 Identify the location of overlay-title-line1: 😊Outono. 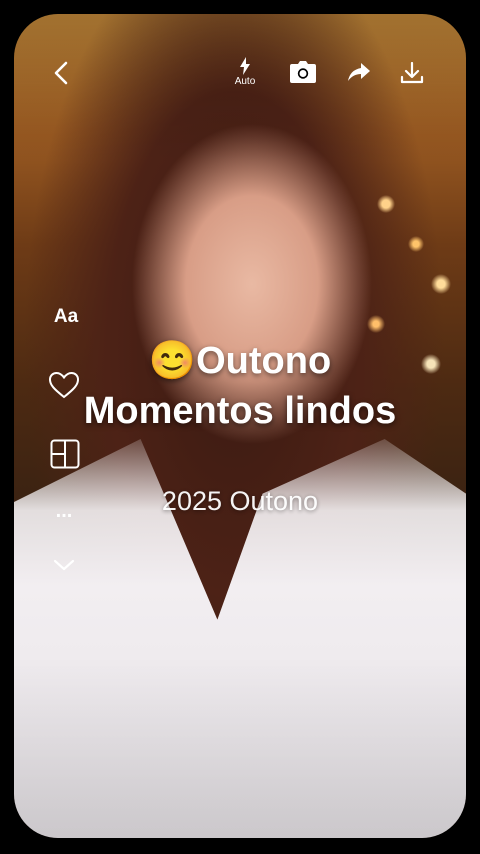
(240, 361).